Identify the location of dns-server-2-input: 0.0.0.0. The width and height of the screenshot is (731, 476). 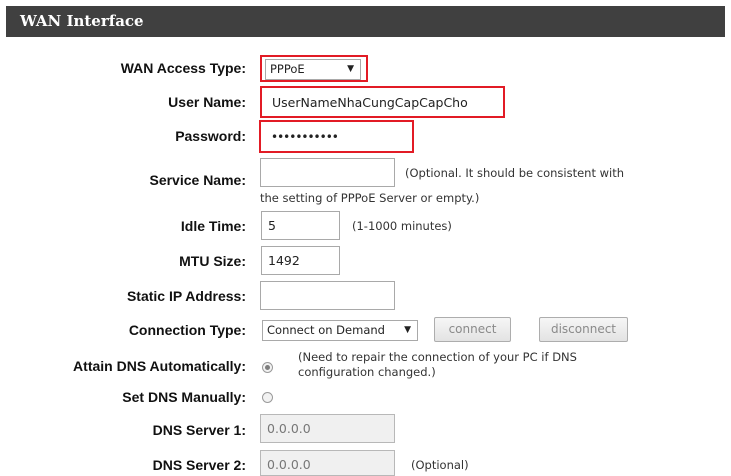
(327, 463).